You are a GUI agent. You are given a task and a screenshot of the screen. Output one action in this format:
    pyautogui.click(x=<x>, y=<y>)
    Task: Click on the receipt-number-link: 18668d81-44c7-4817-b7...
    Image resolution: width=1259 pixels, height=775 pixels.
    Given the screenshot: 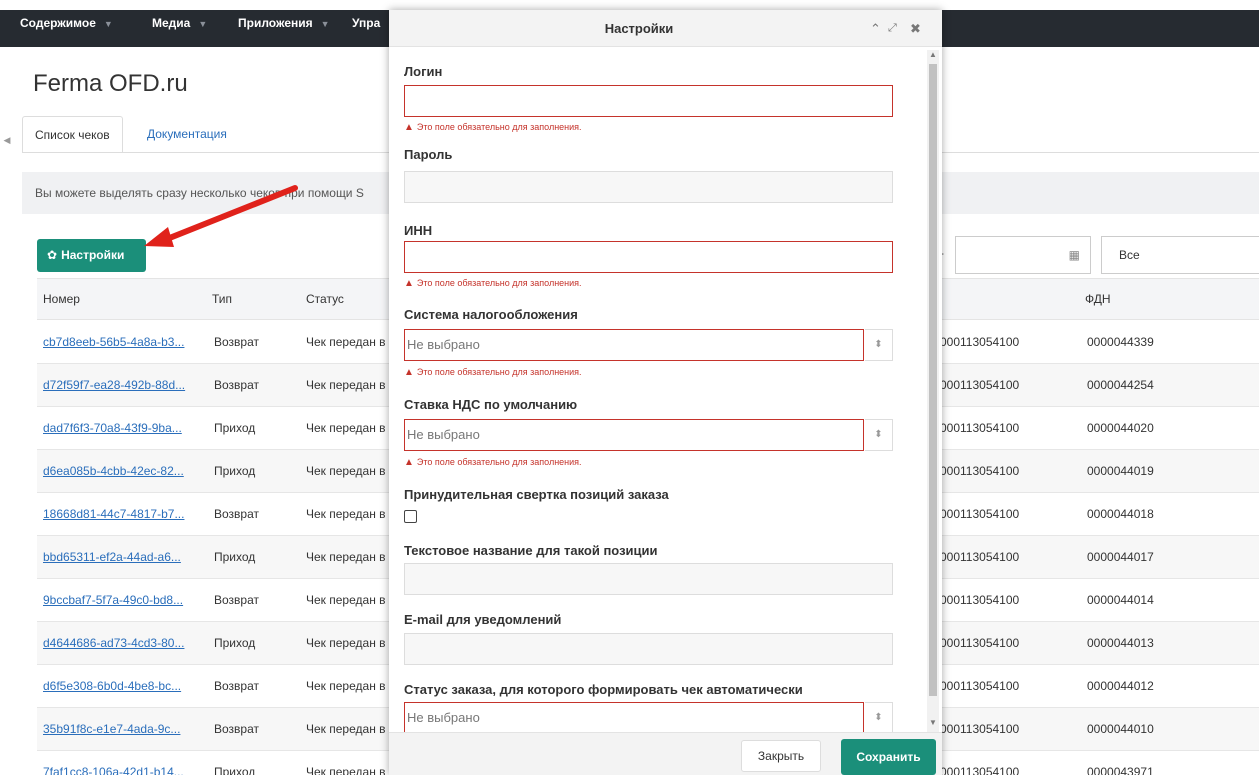 What is the action you would take?
    pyautogui.click(x=113, y=514)
    